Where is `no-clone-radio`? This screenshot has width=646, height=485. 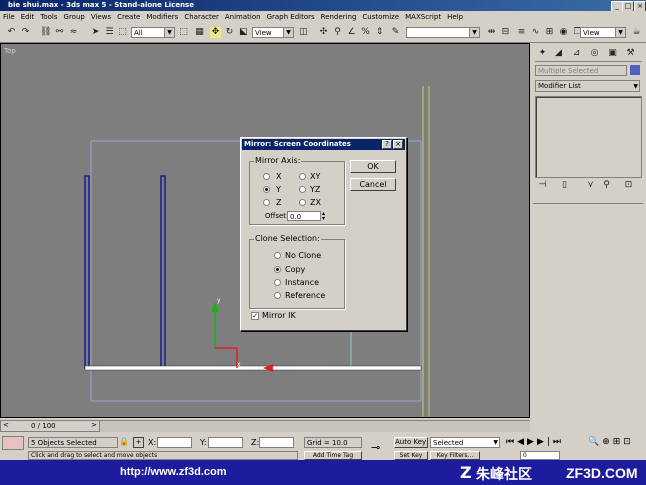
no-clone-radio is located at coordinates (277, 255).